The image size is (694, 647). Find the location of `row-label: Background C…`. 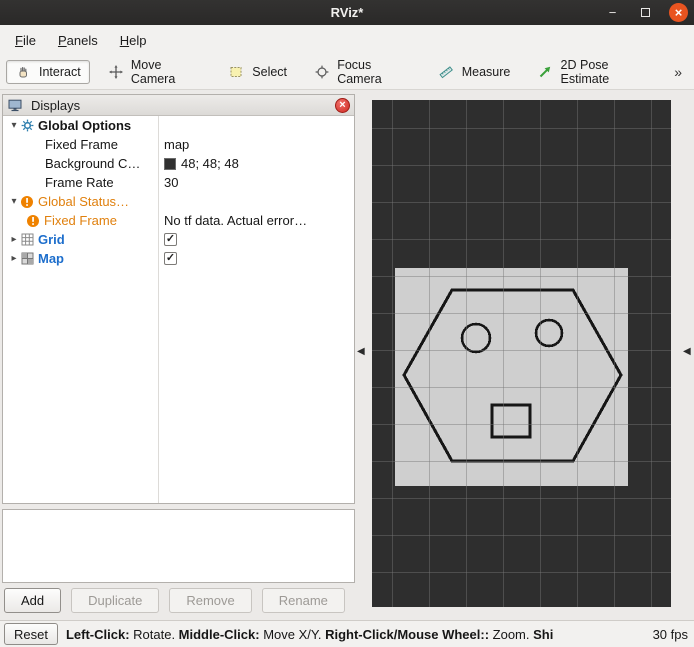

row-label: Background C… is located at coordinates (93, 163).